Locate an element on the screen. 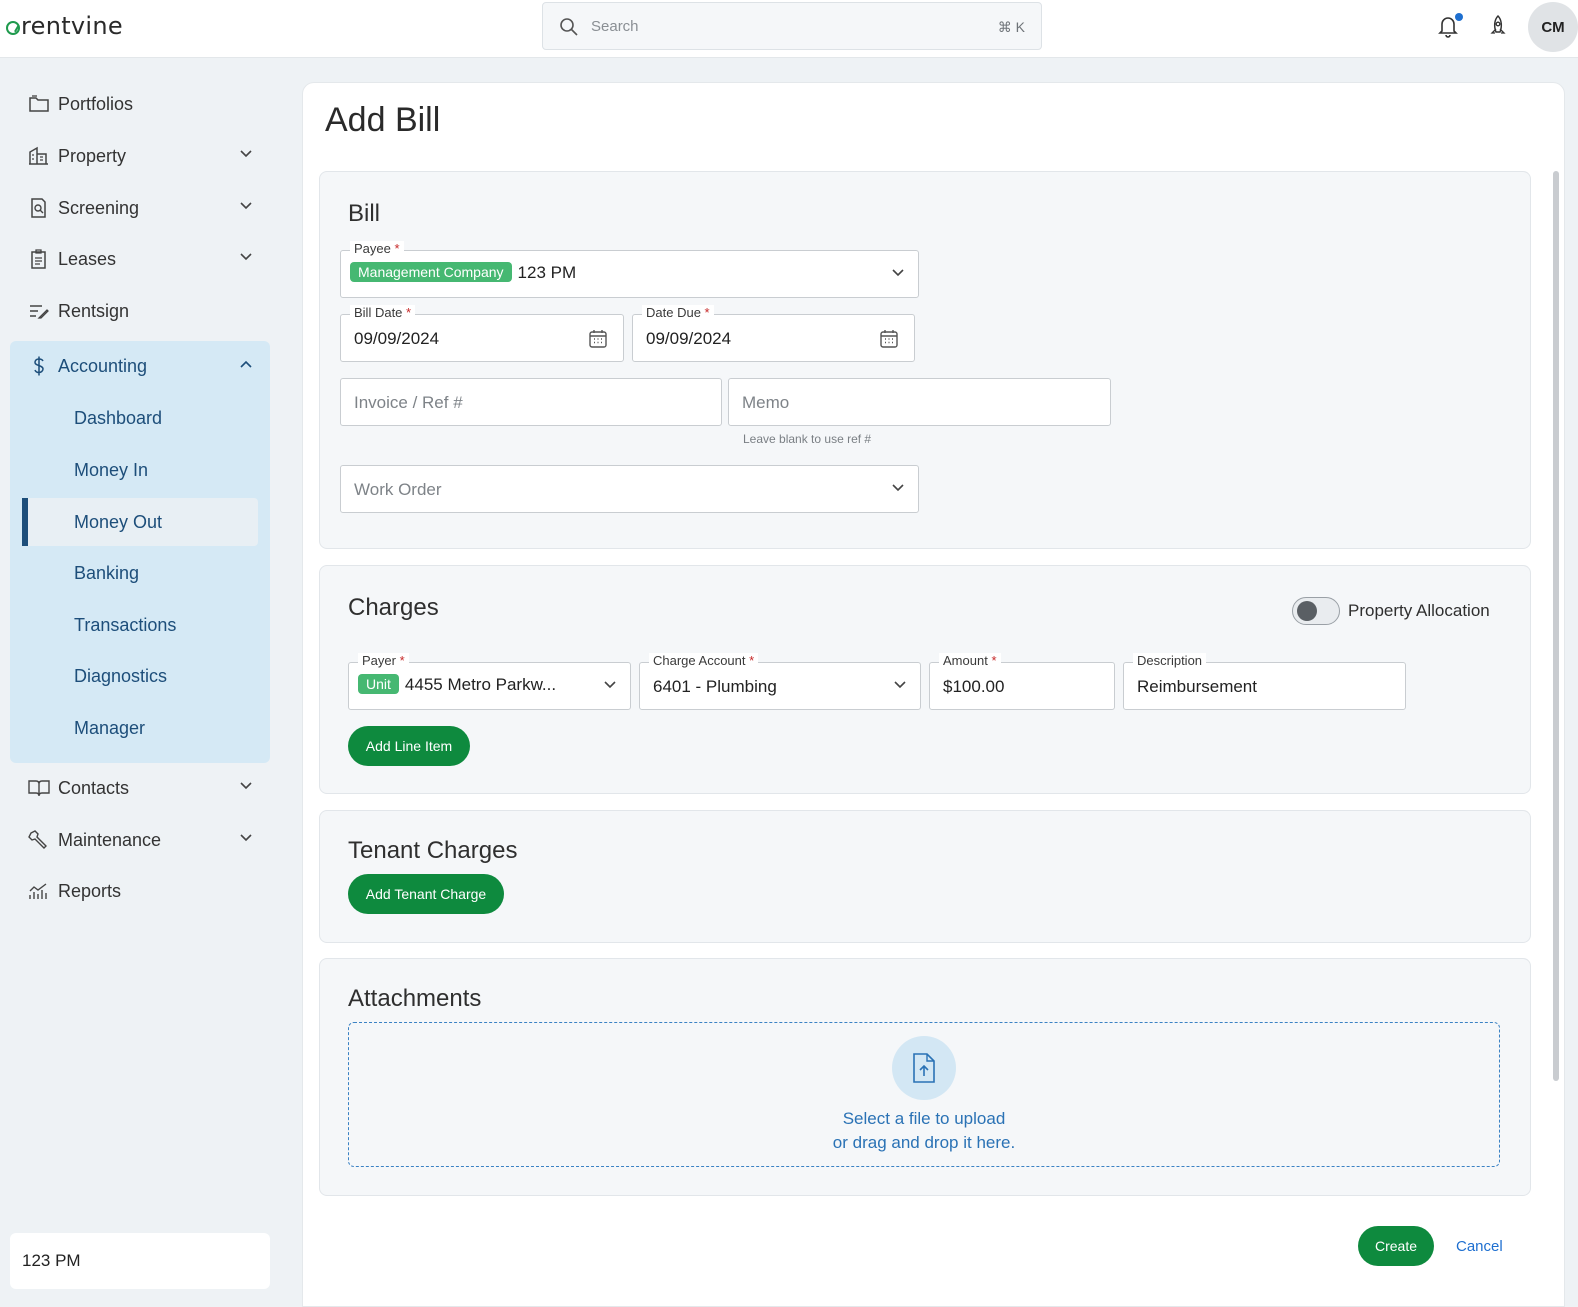 The width and height of the screenshot is (1578, 1307). memo-hint: Leave blank to use ref # is located at coordinates (807, 439).